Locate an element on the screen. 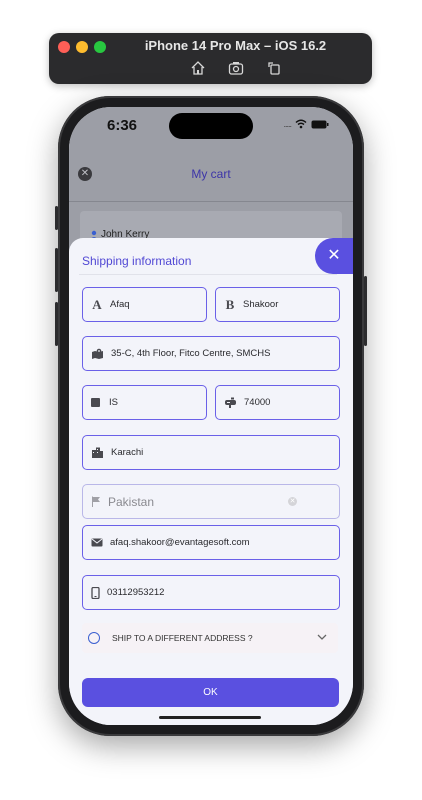  wifi-icon is located at coordinates (301, 124).